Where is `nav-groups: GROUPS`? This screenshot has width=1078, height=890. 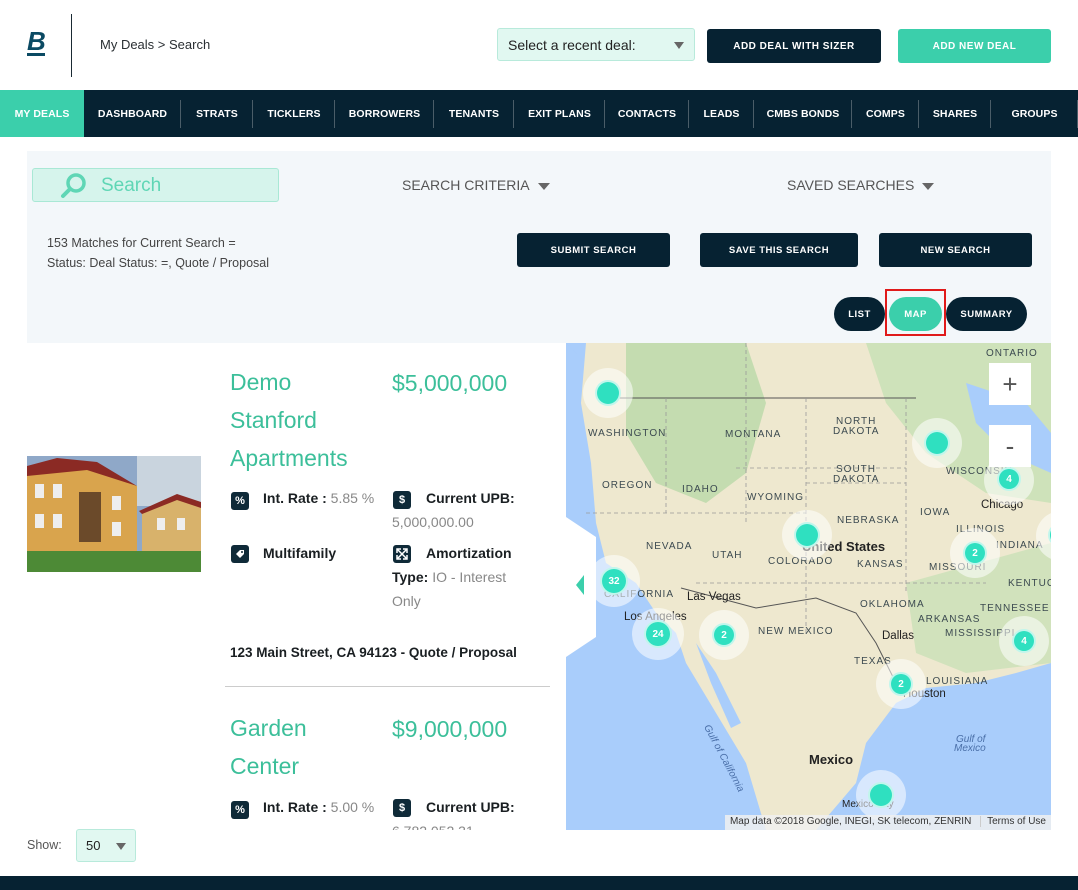 nav-groups: GROUPS is located at coordinates (1034, 113).